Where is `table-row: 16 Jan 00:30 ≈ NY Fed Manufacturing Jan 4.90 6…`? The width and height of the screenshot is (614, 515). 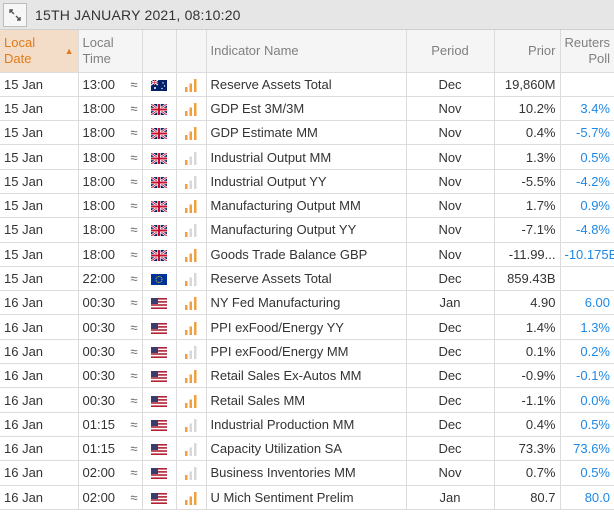 table-row: 16 Jan 00:30 ≈ NY Fed Manufacturing Jan 4.90 6… is located at coordinates (307, 303).